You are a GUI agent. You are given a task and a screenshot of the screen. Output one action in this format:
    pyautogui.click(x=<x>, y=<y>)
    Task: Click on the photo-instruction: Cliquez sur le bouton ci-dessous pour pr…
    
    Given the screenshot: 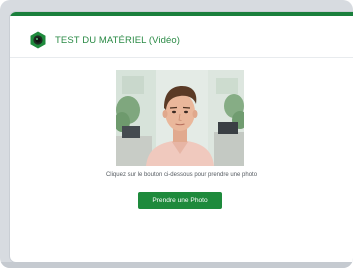 What is the action you would take?
    pyautogui.click(x=181, y=175)
    